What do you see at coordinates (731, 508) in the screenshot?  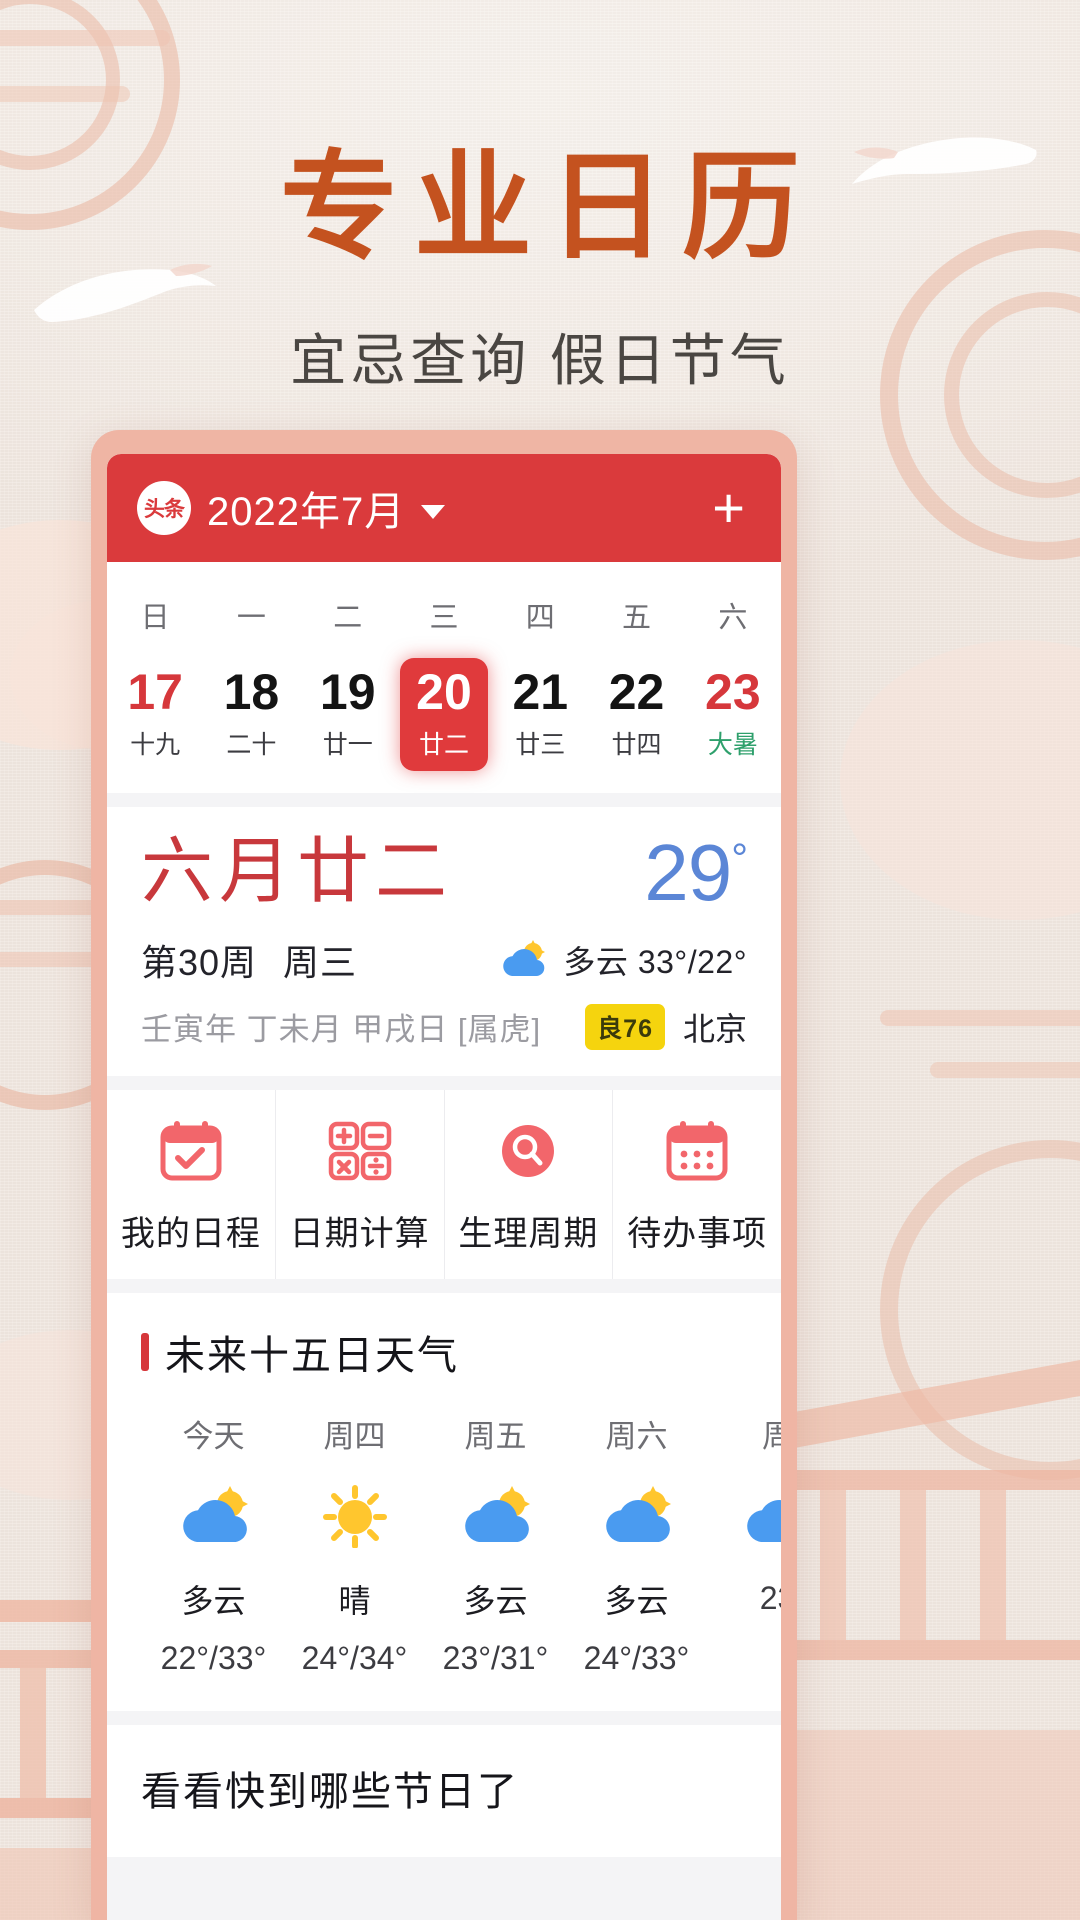 I see `plus-icon: +` at bounding box center [731, 508].